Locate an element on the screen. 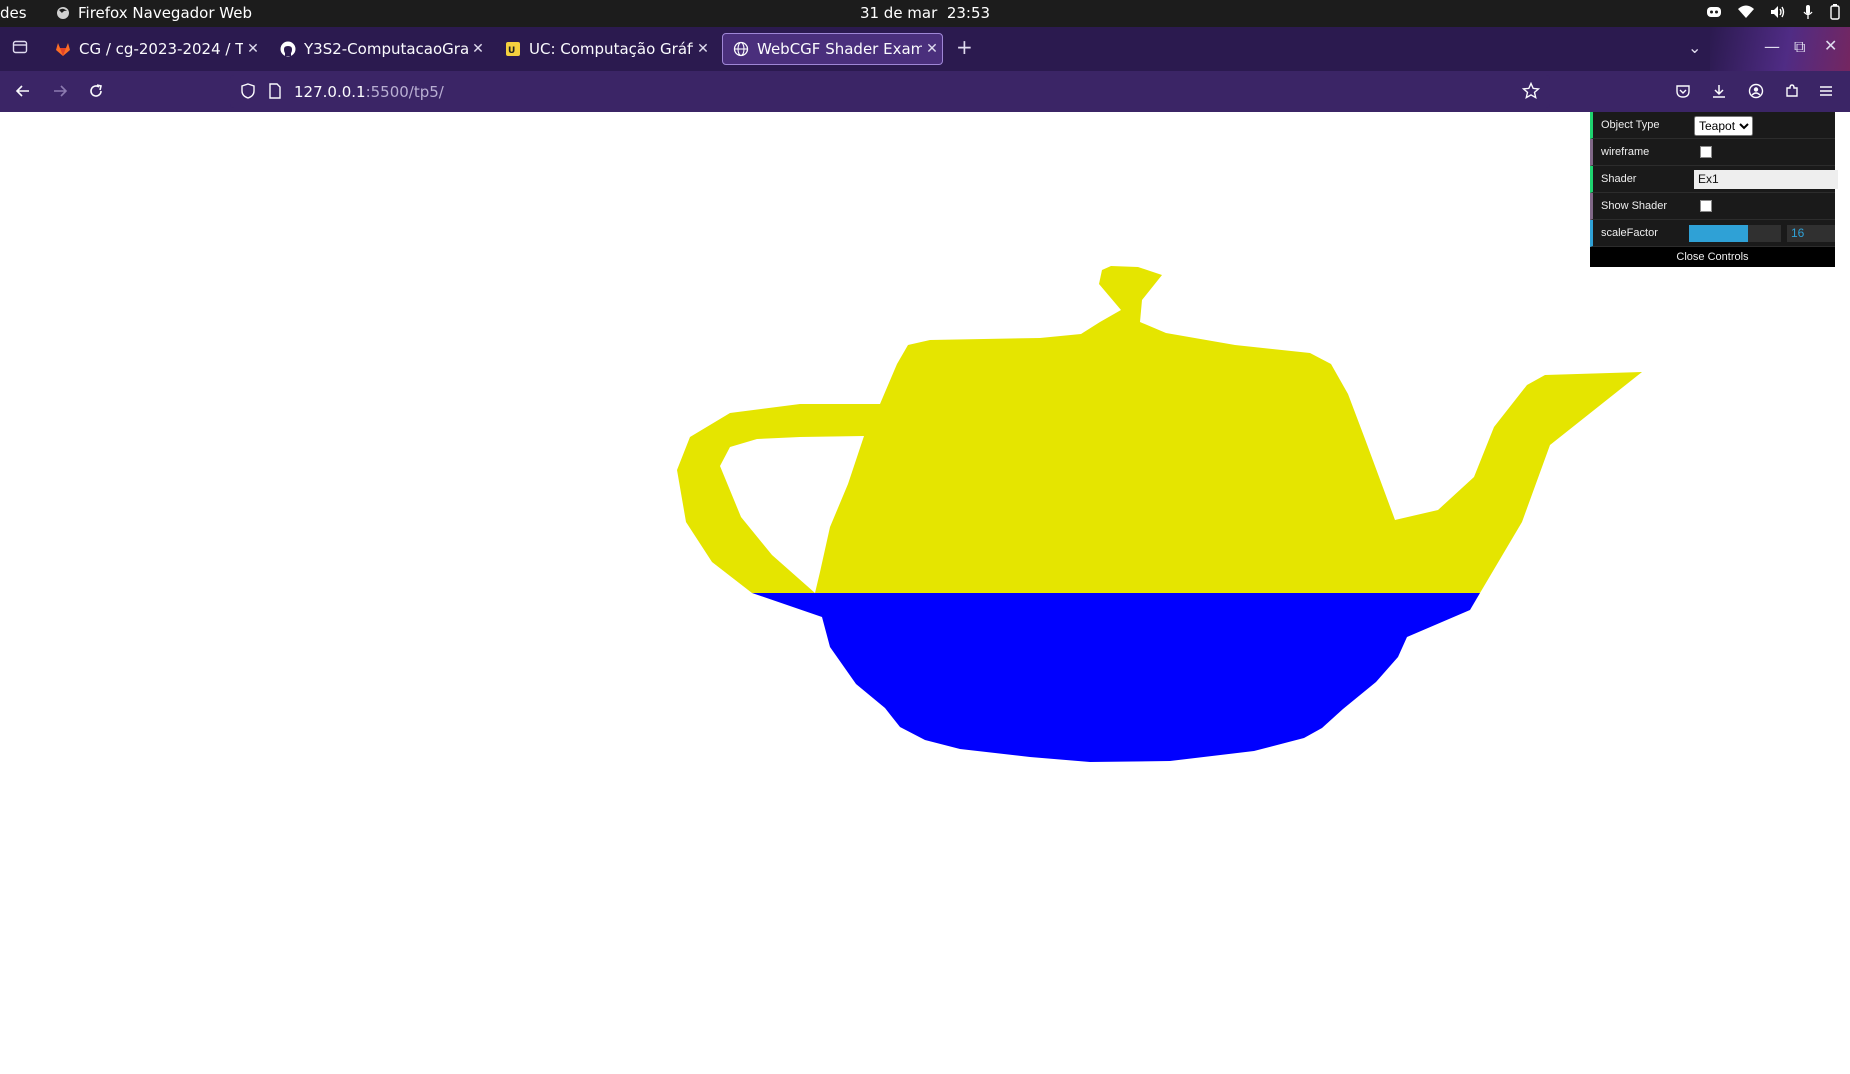  svg-text: U is located at coordinates (511, 51).